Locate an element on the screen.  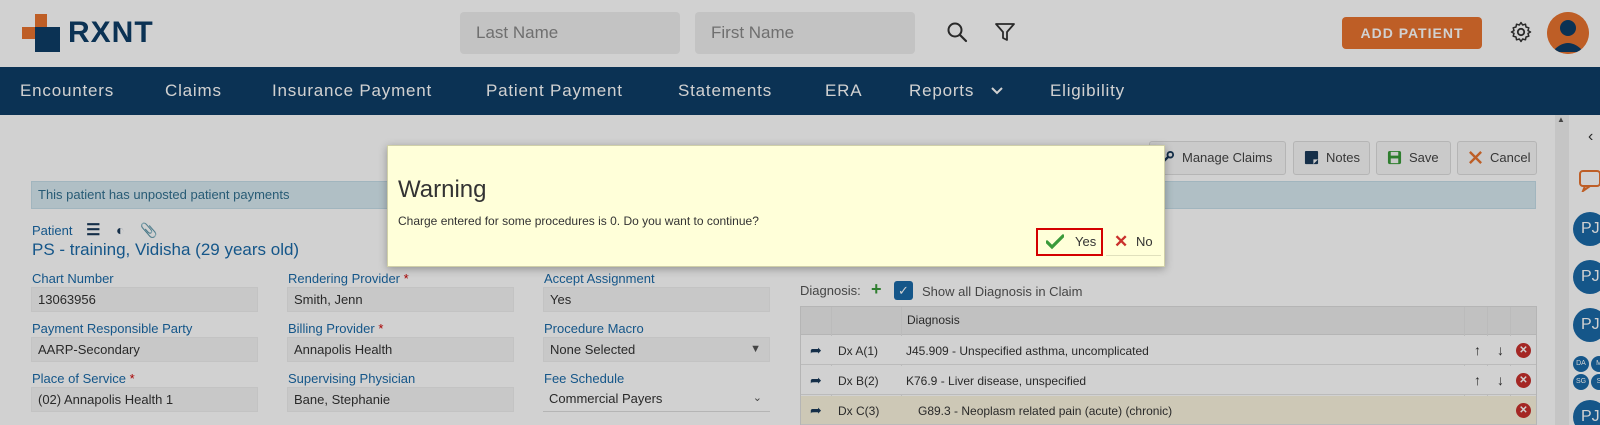
no-button: ✕ No is located at coordinates (1133, 242).